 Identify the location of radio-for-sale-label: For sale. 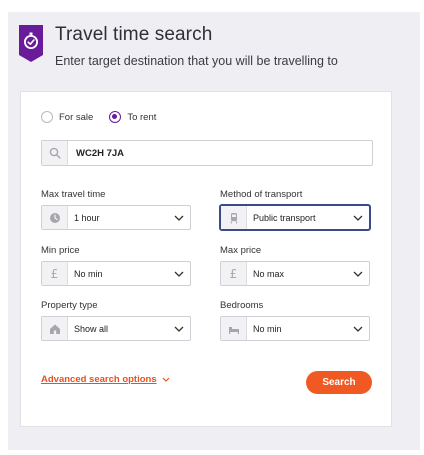
(76, 117).